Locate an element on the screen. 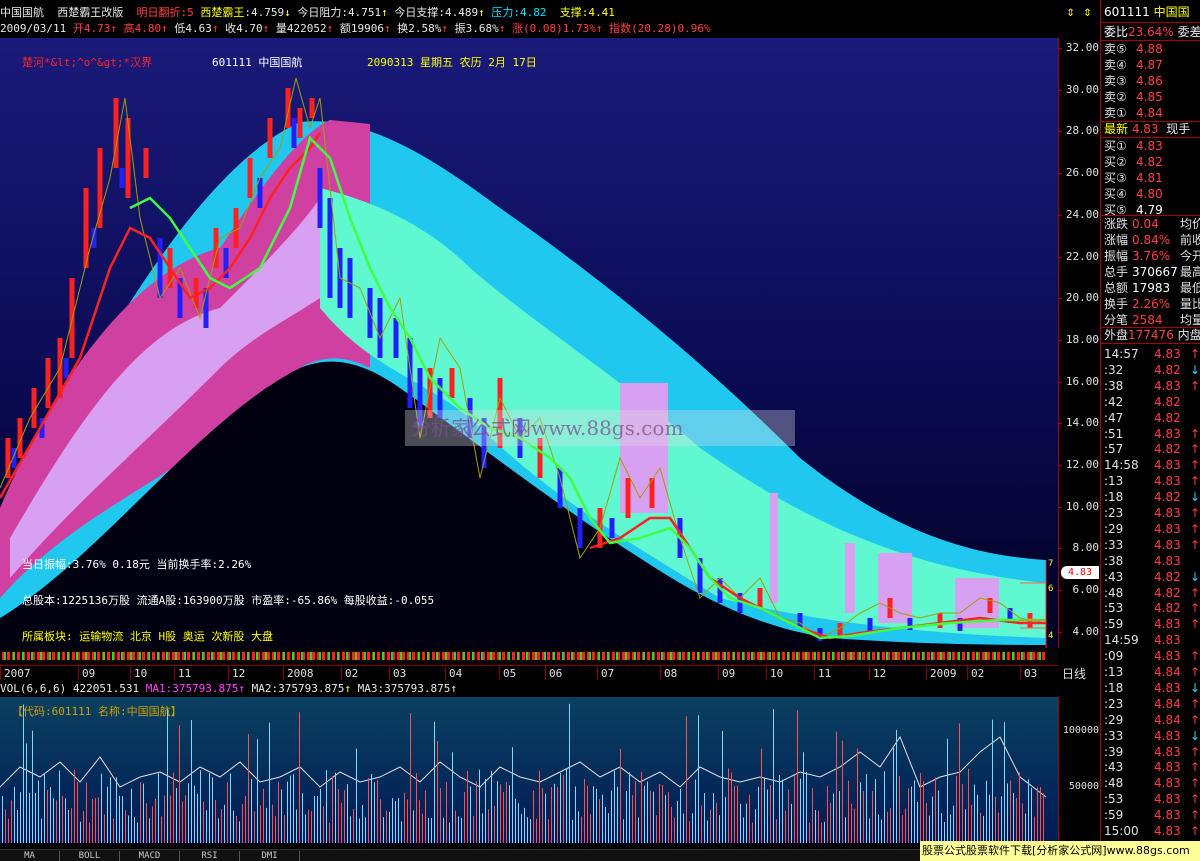 Image resolution: width=1200 pixels, height=861 pixels. indicator-tab-rsi: RSI is located at coordinates (210, 856).